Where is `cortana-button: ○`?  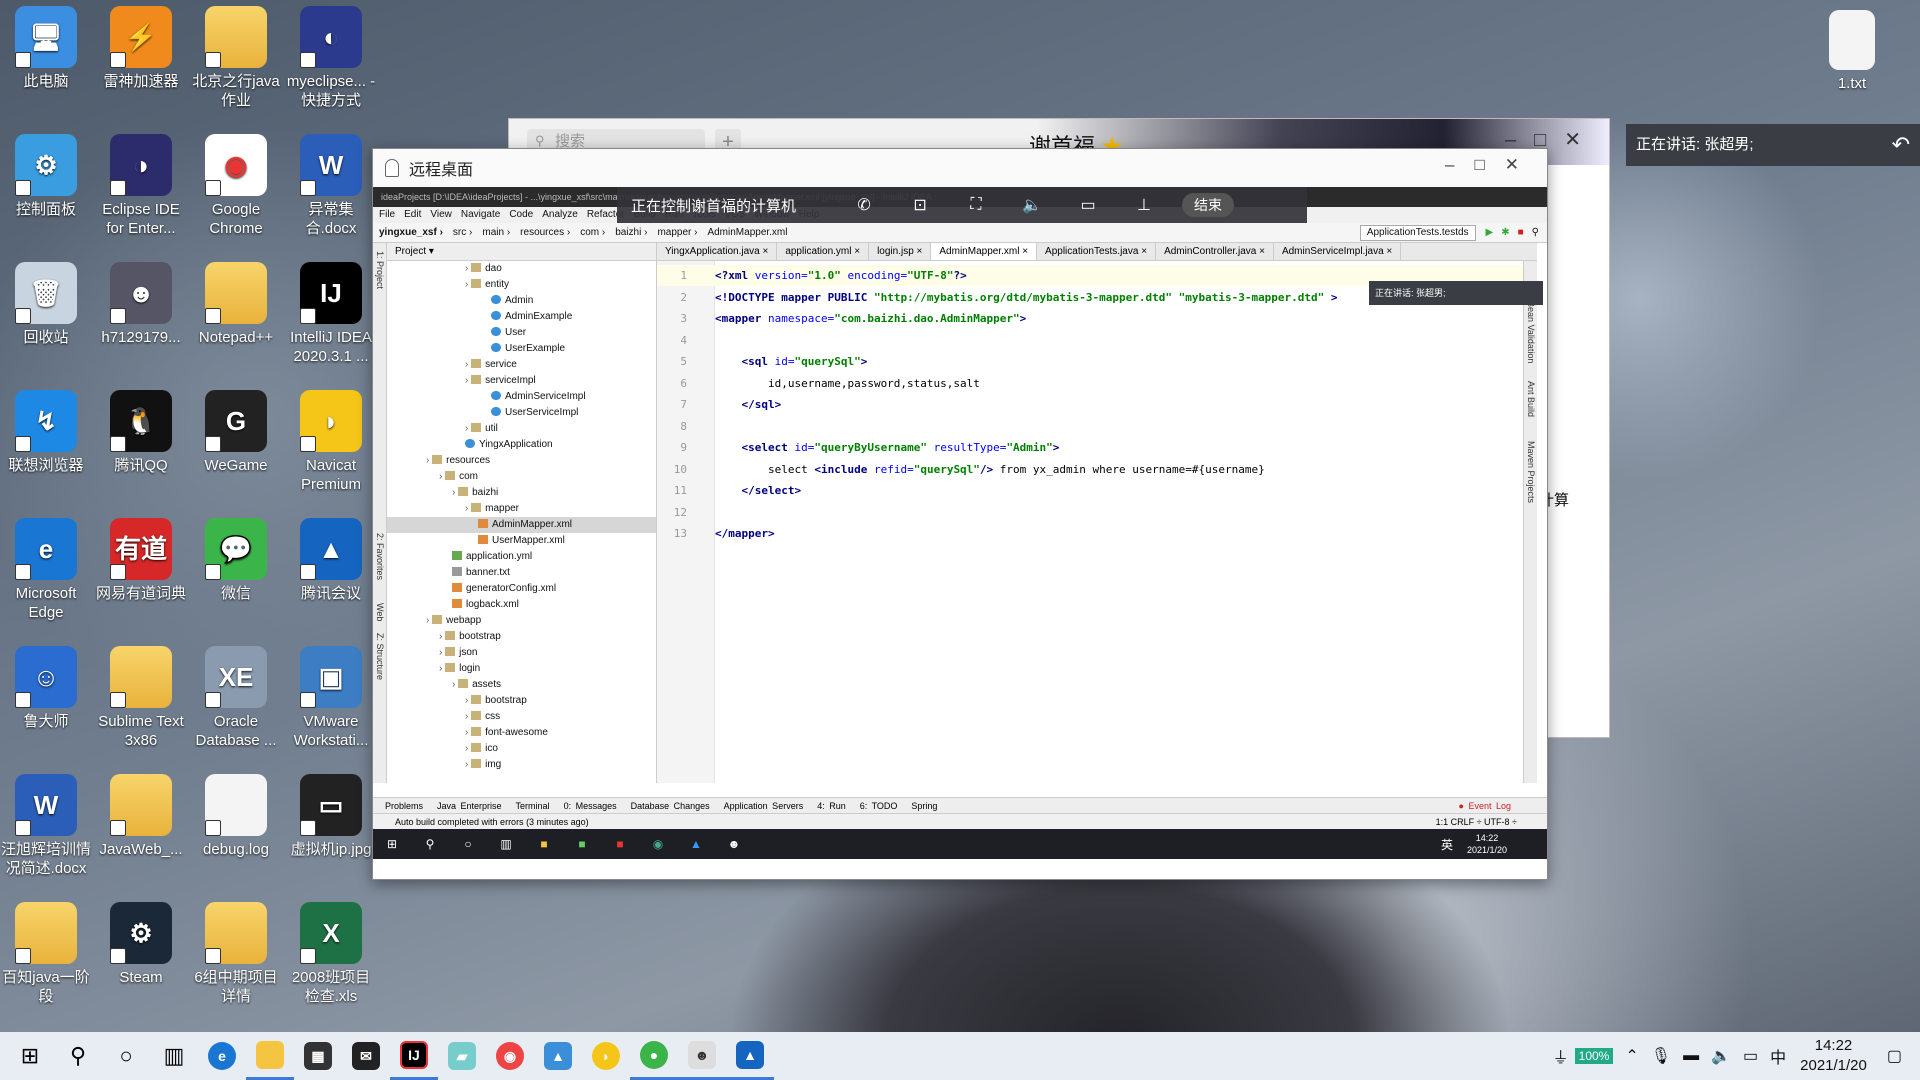
cortana-button: ○ is located at coordinates (126, 1056).